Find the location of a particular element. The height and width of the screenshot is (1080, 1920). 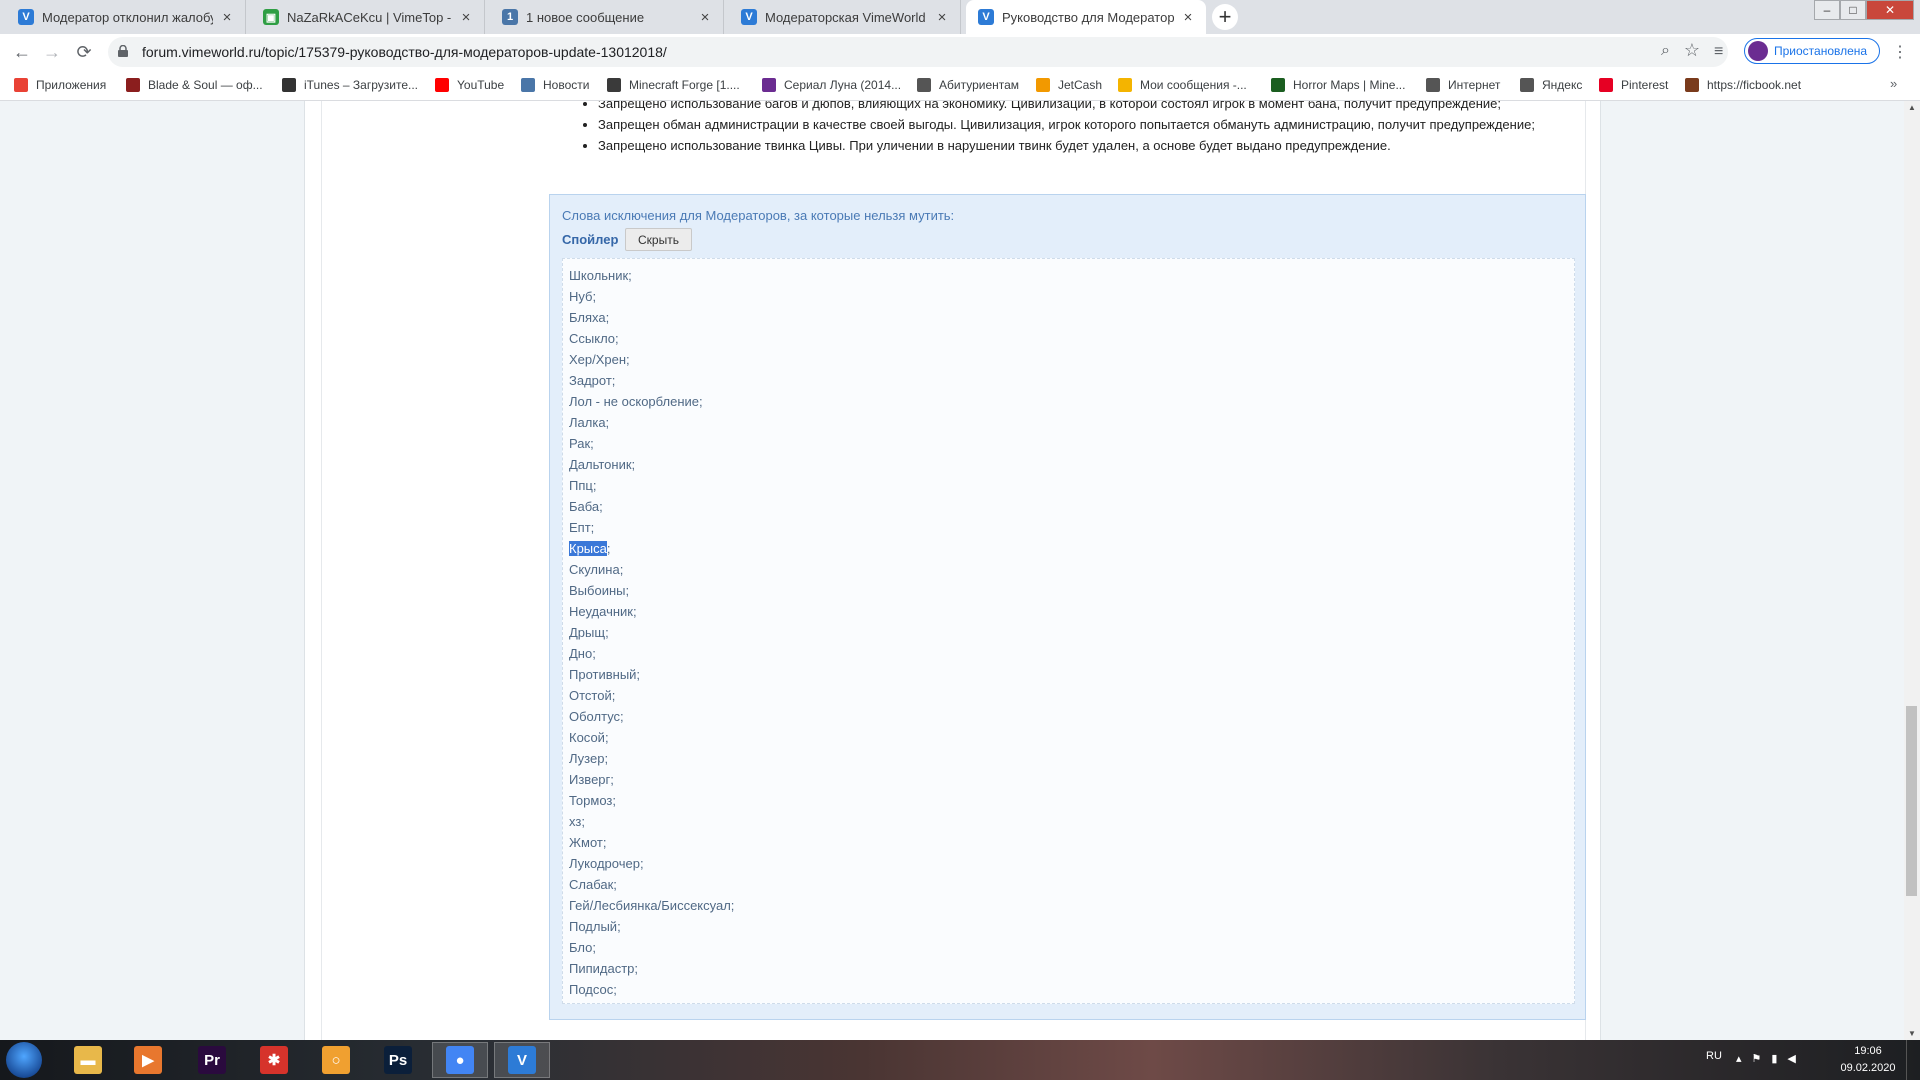

system-tray-icons: ▴⚑▮◀ is located at coordinates (1771, 1058).